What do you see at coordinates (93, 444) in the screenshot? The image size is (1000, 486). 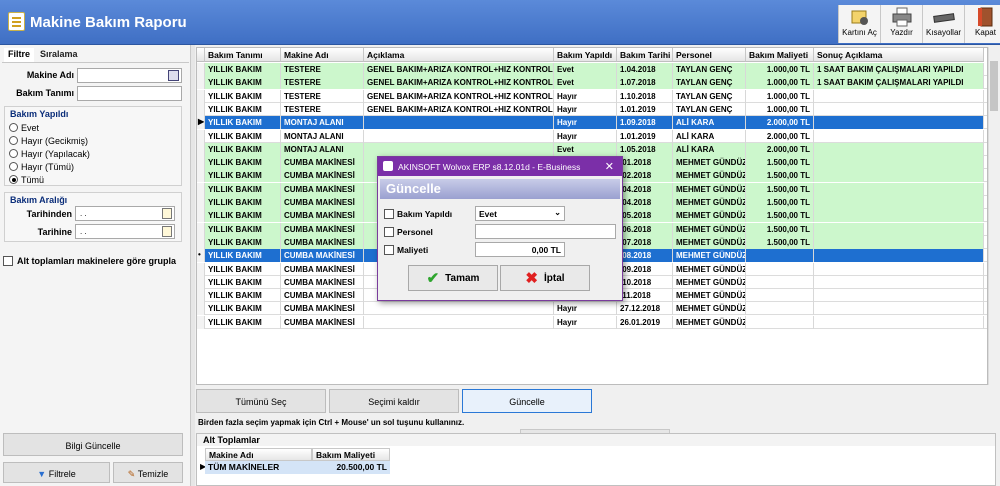 I see `bilgi-guncelle-button: Bilgi Güncelle` at bounding box center [93, 444].